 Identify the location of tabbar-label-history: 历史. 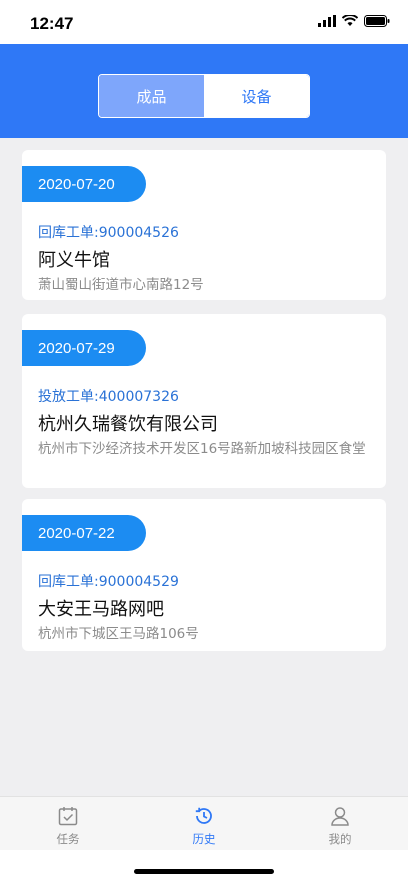
(204, 839).